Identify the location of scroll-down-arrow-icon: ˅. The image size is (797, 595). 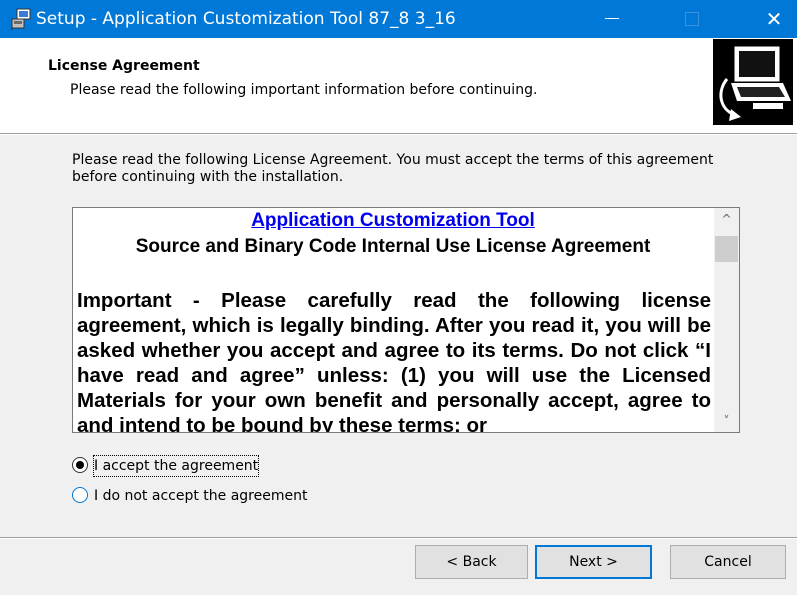
(726, 421).